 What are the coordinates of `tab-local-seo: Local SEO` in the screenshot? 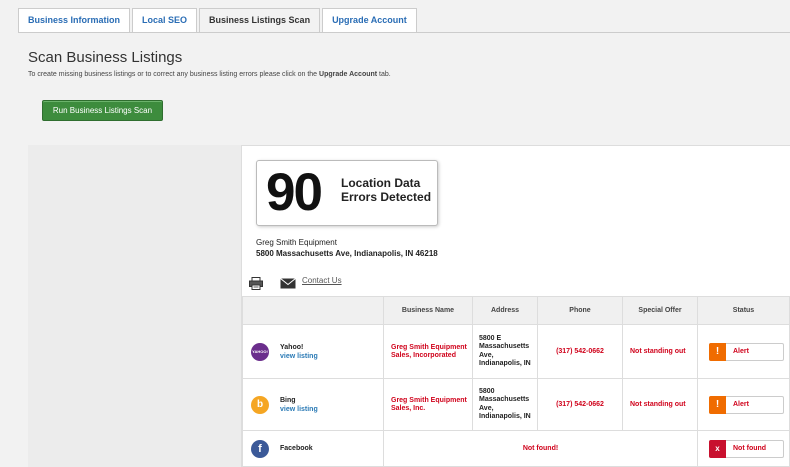 It's located at (165, 20).